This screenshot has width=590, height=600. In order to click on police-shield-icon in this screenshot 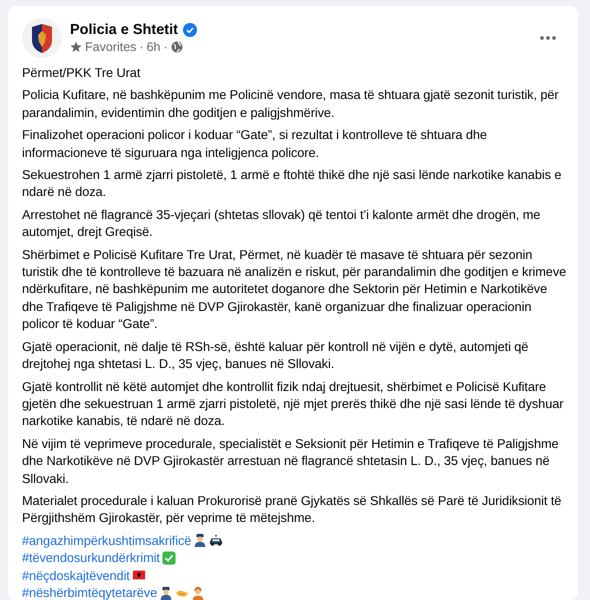, I will do `click(42, 38)`.